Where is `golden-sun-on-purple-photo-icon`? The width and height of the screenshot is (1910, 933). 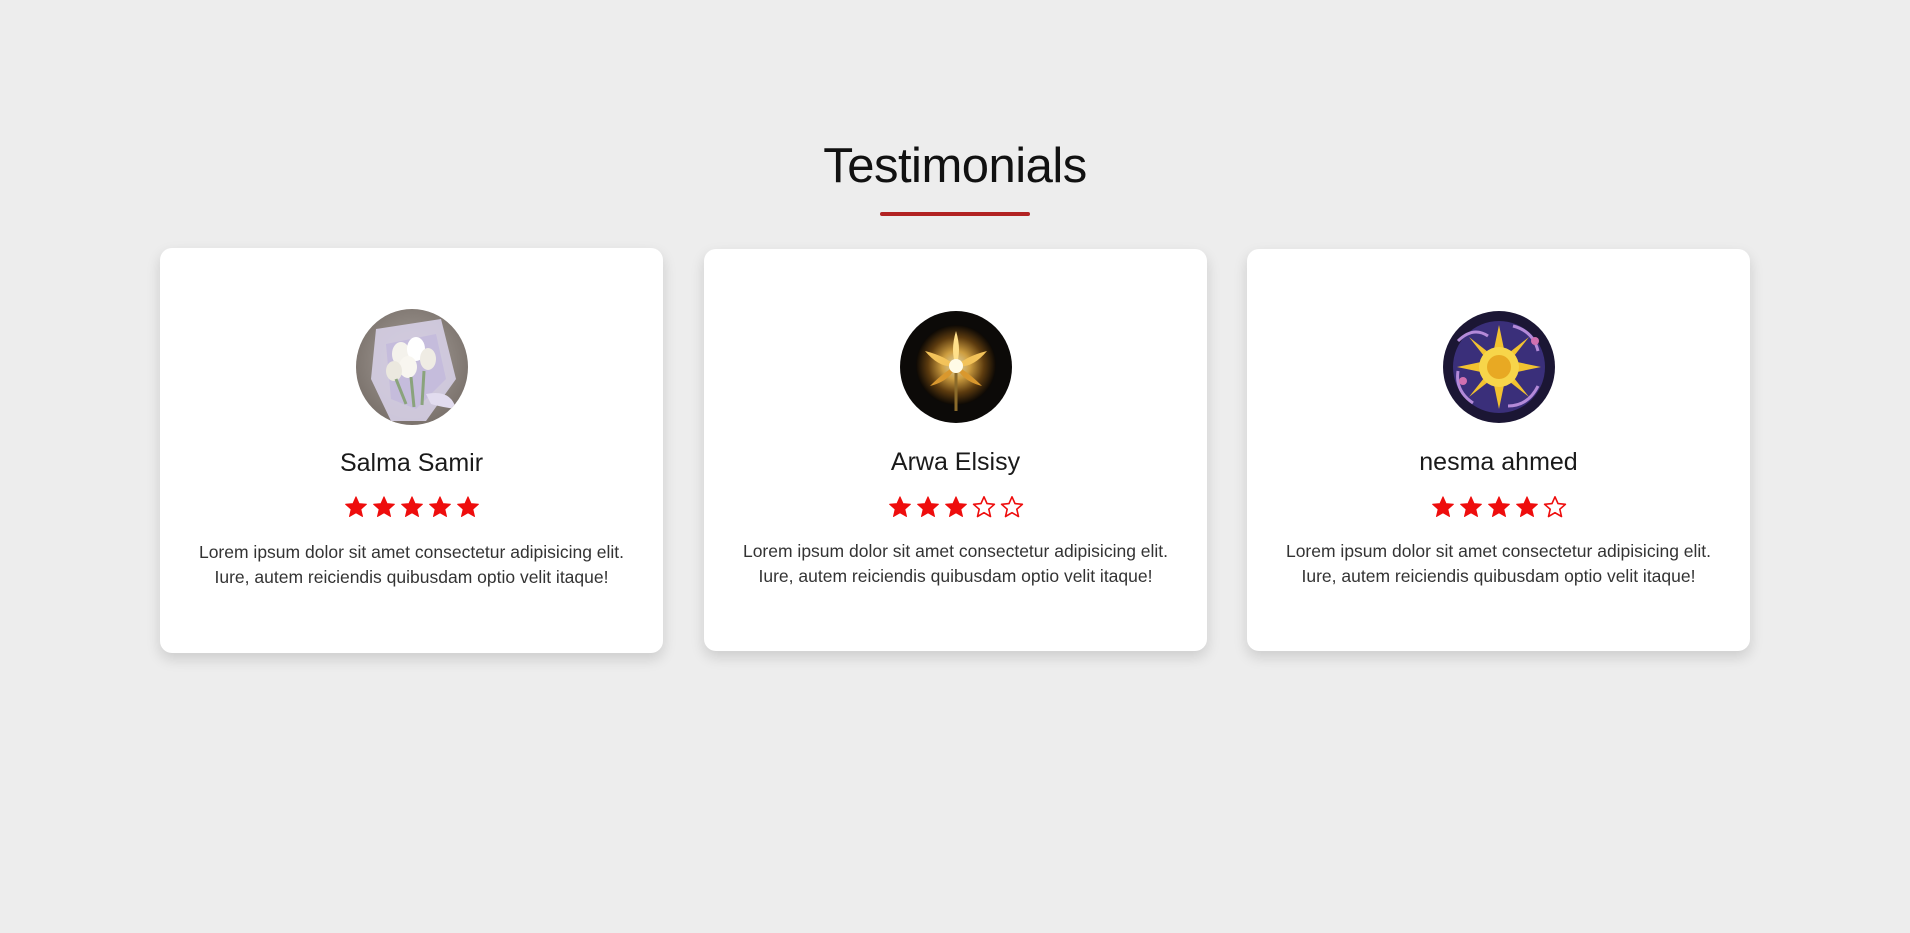
golden-sun-on-purple-photo-icon is located at coordinates (1499, 367).